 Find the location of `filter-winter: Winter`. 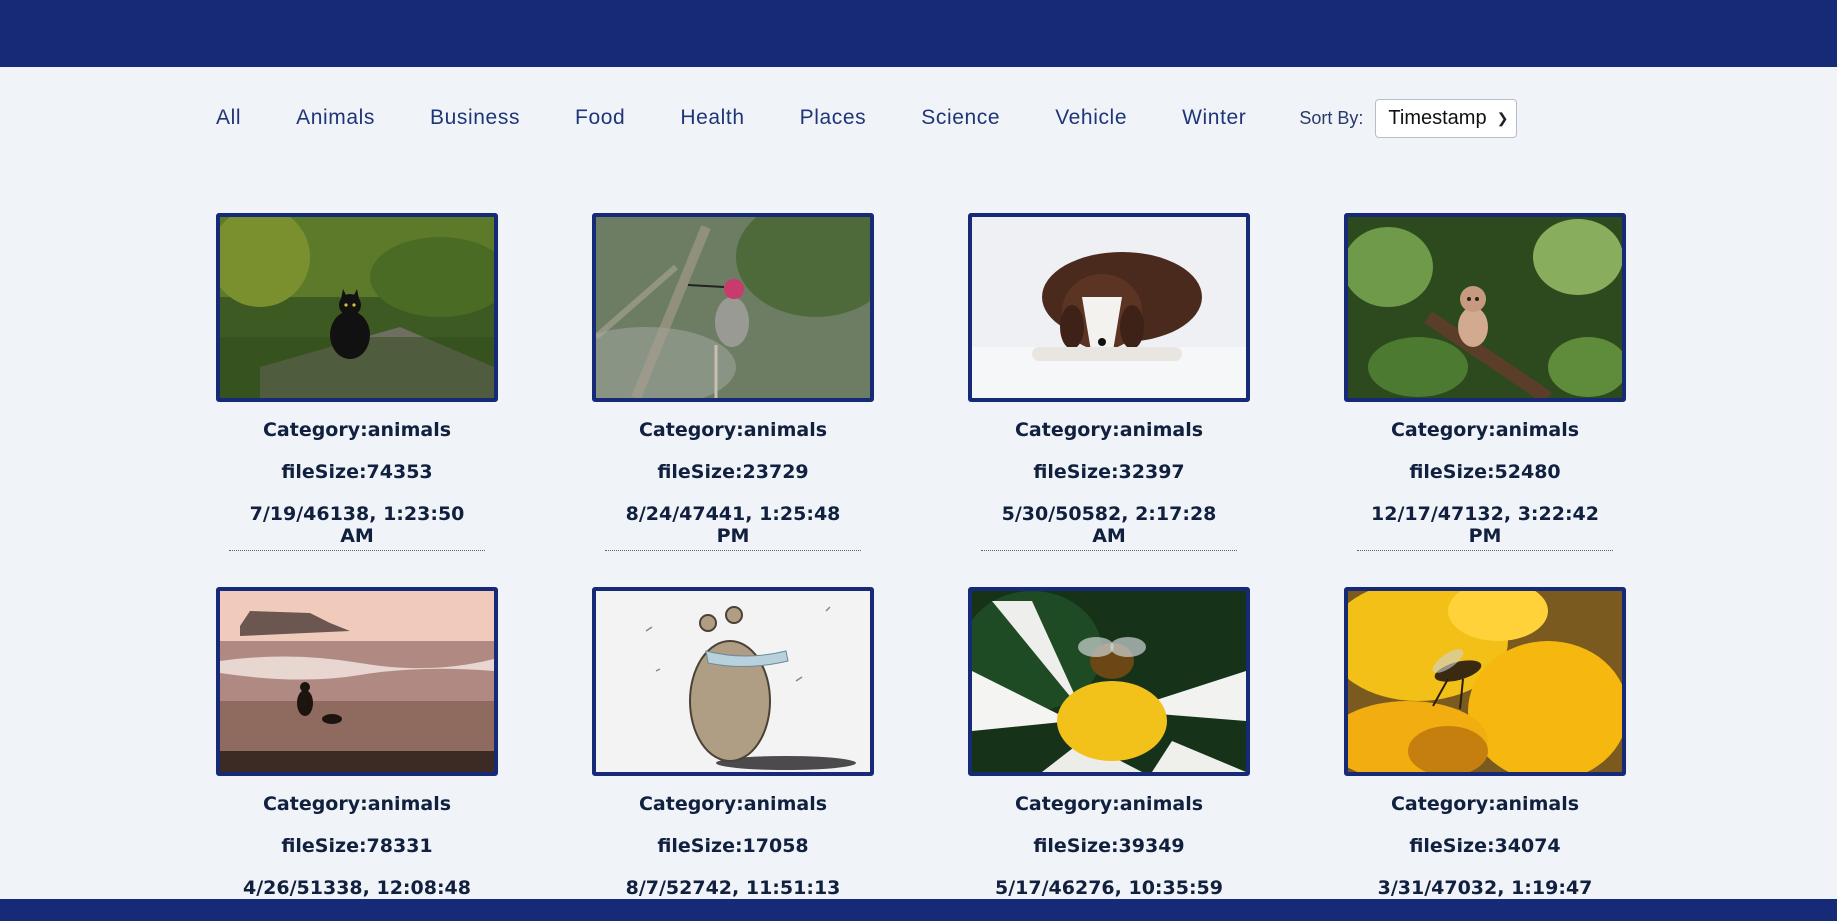

filter-winter: Winter is located at coordinates (1214, 118).